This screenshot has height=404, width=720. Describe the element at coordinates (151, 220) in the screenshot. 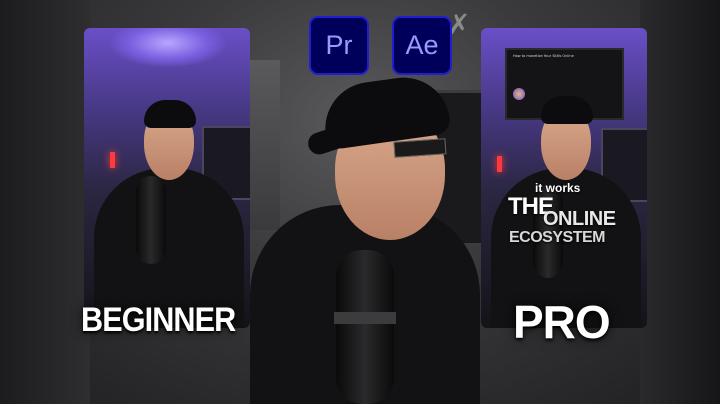

I see `left-microphone` at that location.